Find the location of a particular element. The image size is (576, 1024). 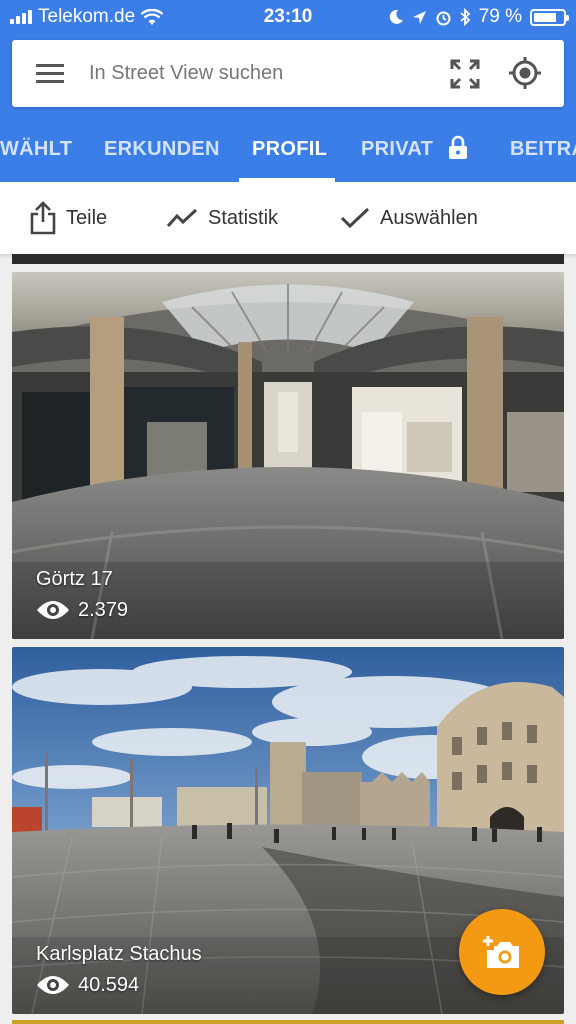

check-icon is located at coordinates (355, 218).